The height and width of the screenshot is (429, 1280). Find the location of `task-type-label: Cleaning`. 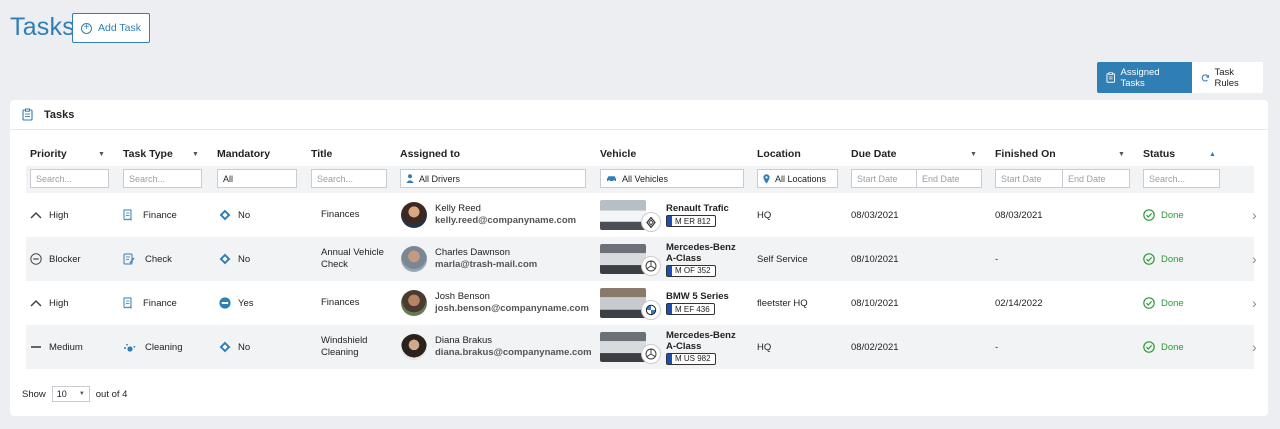

task-type-label: Cleaning is located at coordinates (164, 347).